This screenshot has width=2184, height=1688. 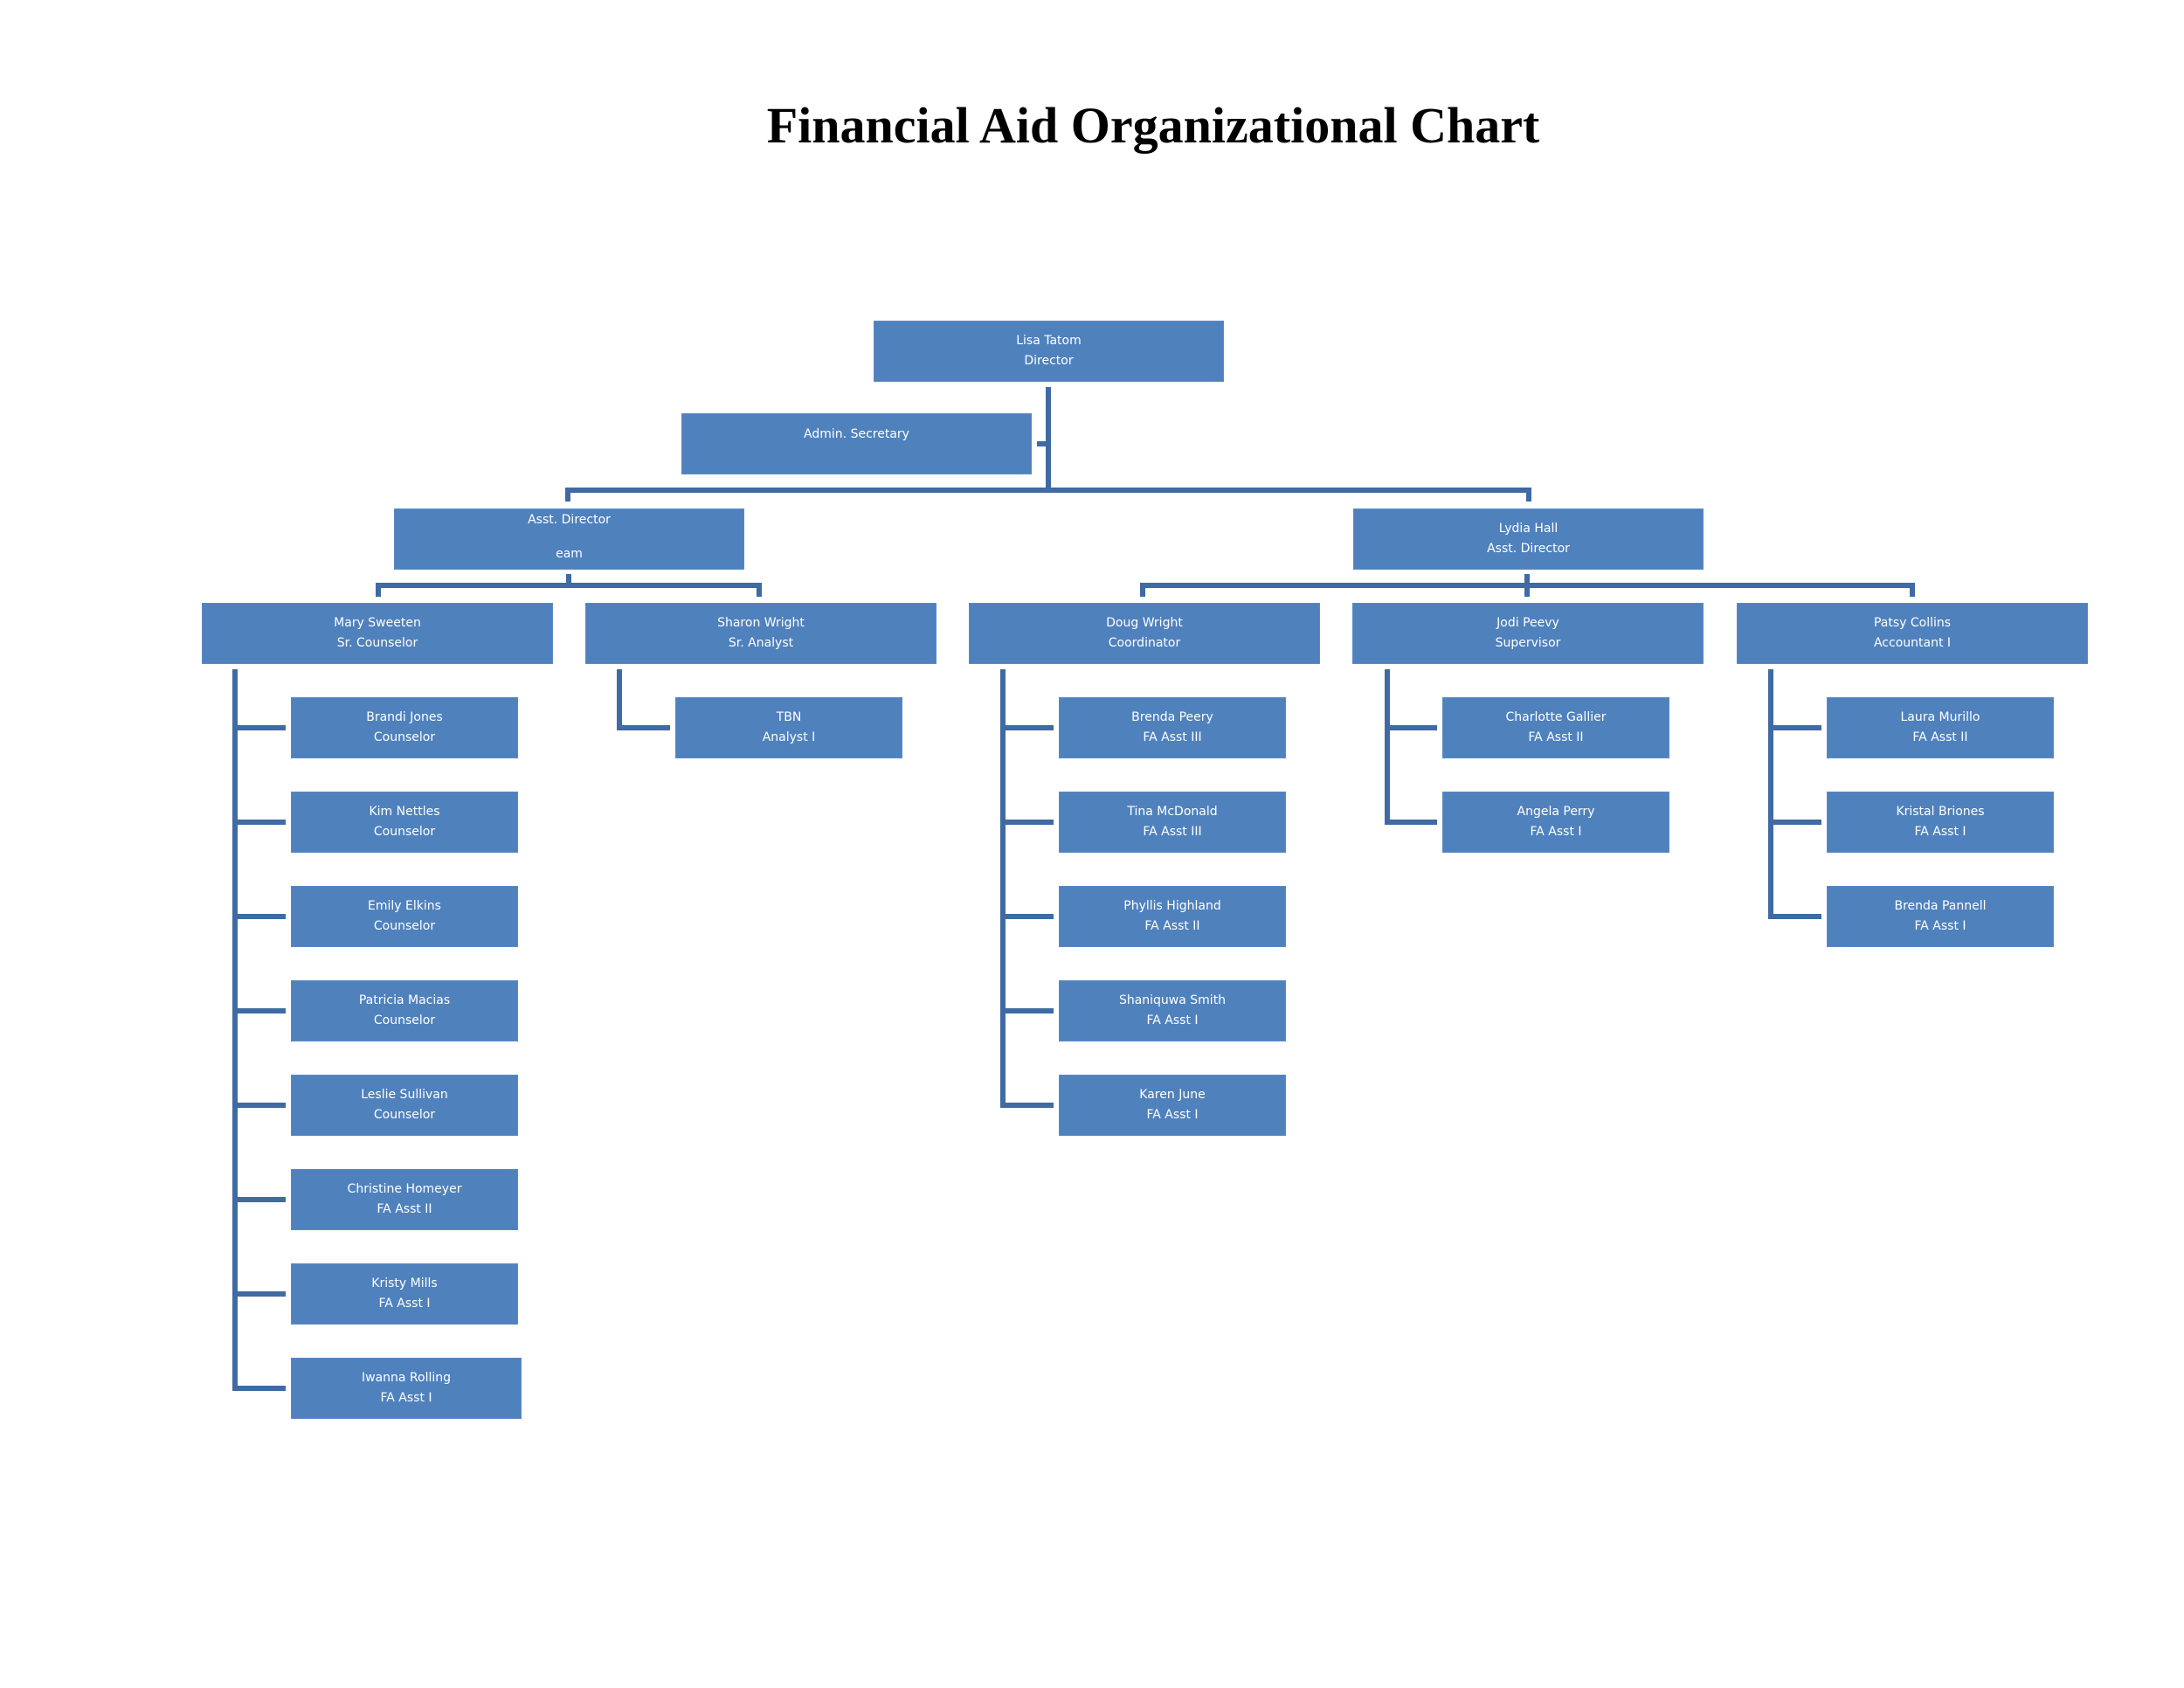 What do you see at coordinates (377, 623) in the screenshot?
I see `person-name: Mary Sweeten` at bounding box center [377, 623].